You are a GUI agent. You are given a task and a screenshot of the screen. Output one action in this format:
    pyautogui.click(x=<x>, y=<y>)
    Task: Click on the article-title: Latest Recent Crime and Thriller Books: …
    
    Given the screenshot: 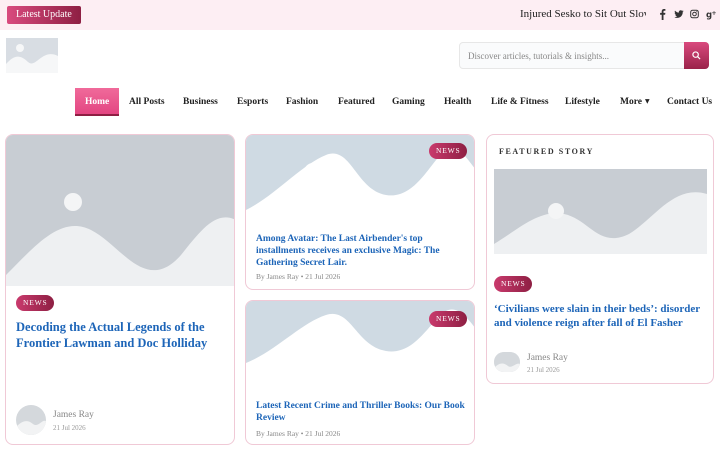 What is the action you would take?
    pyautogui.click(x=362, y=413)
    